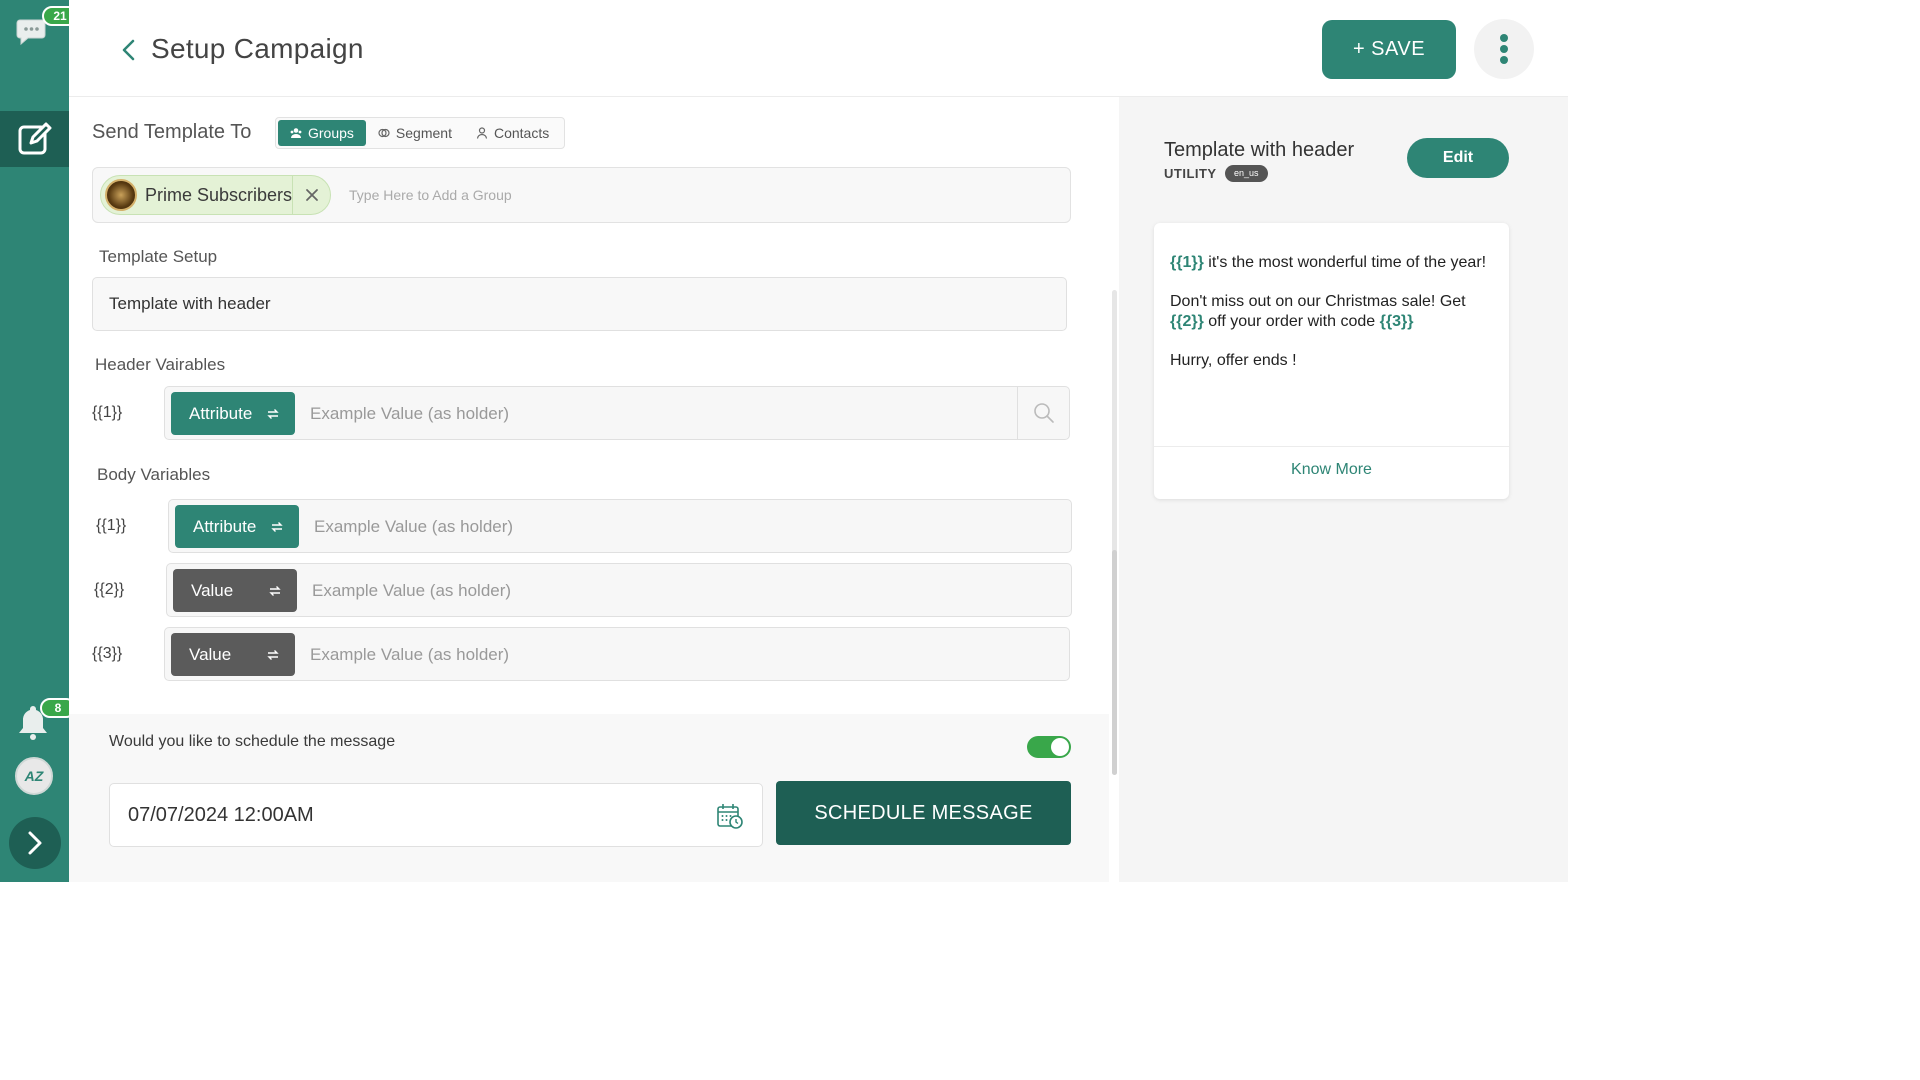 Image resolution: width=1920 pixels, height=1080 pixels. I want to click on tab-segment: Segment, so click(415, 133).